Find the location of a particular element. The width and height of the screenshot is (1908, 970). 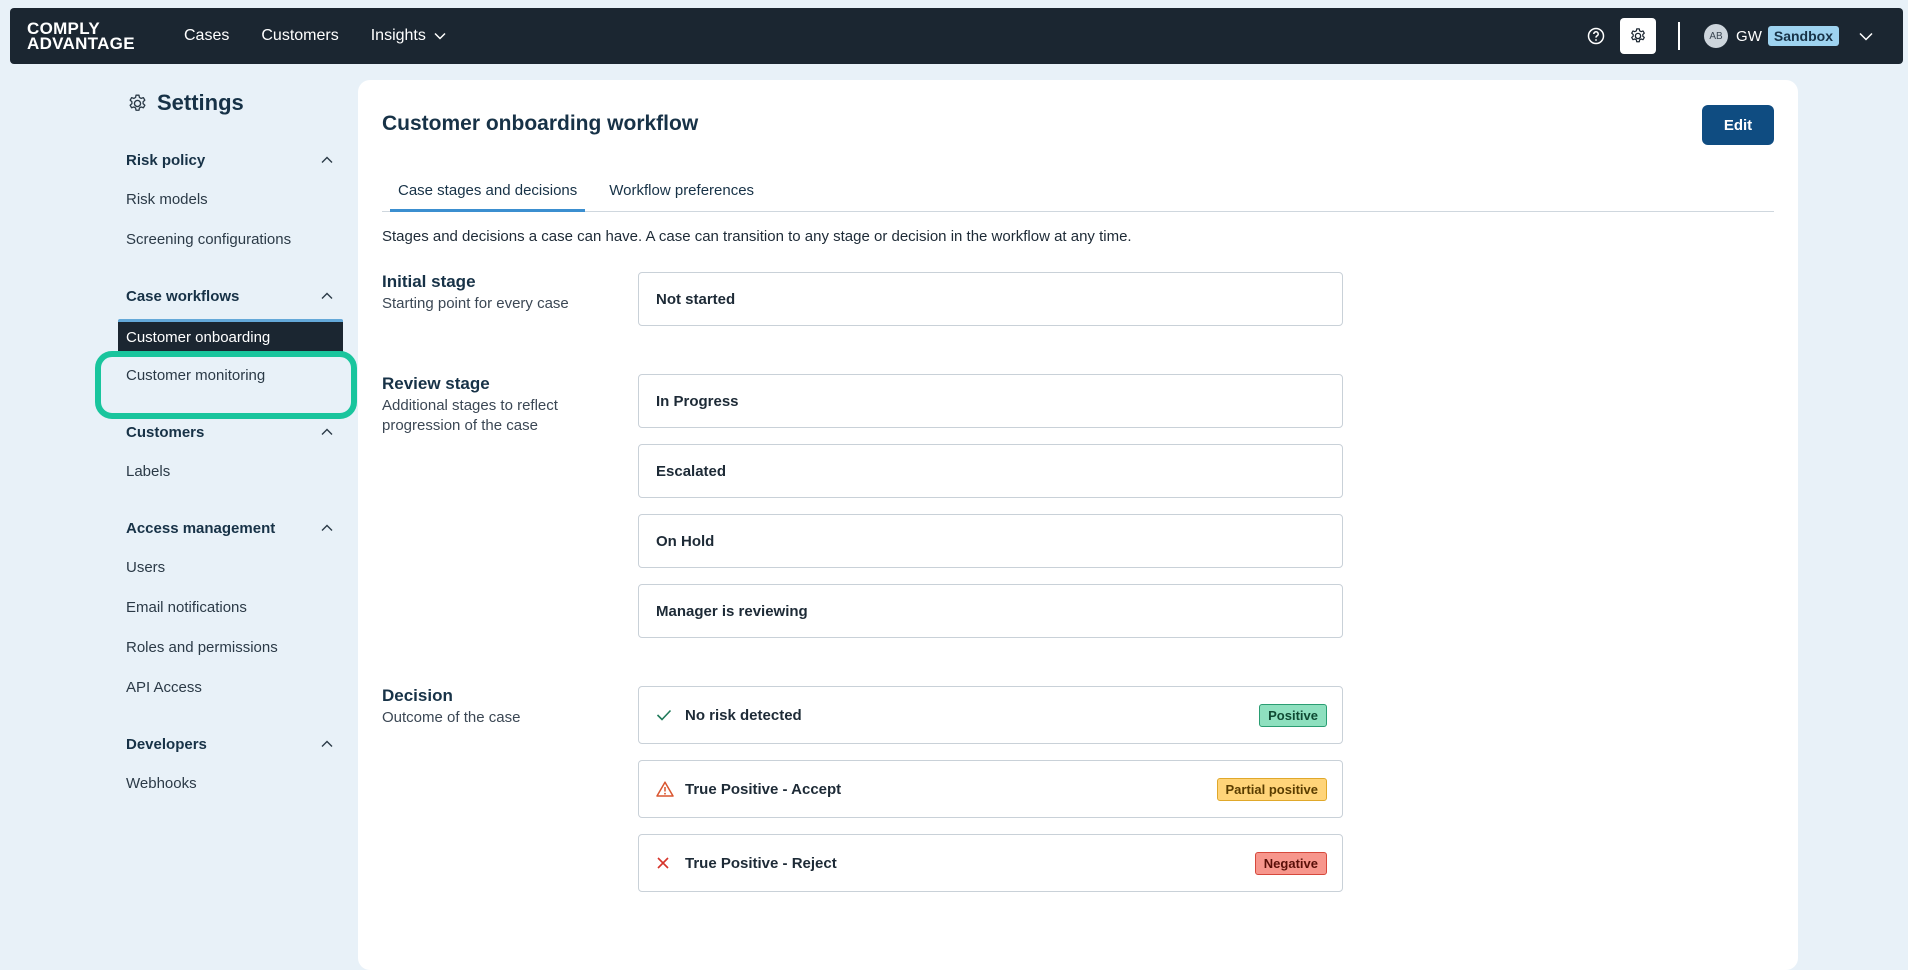

decision-true-positive-accept: True Positive - Accept Partial positive is located at coordinates (990, 789).